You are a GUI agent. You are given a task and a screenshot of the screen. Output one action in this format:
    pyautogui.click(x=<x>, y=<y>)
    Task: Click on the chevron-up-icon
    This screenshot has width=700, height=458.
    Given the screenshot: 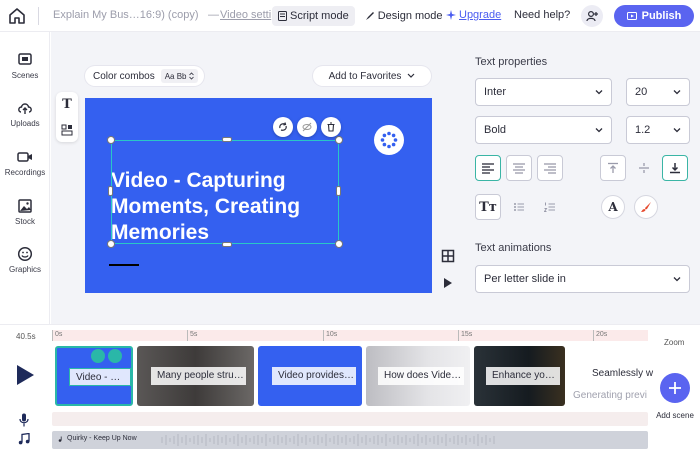 What is the action you would take?
    pyautogui.click(x=115, y=356)
    